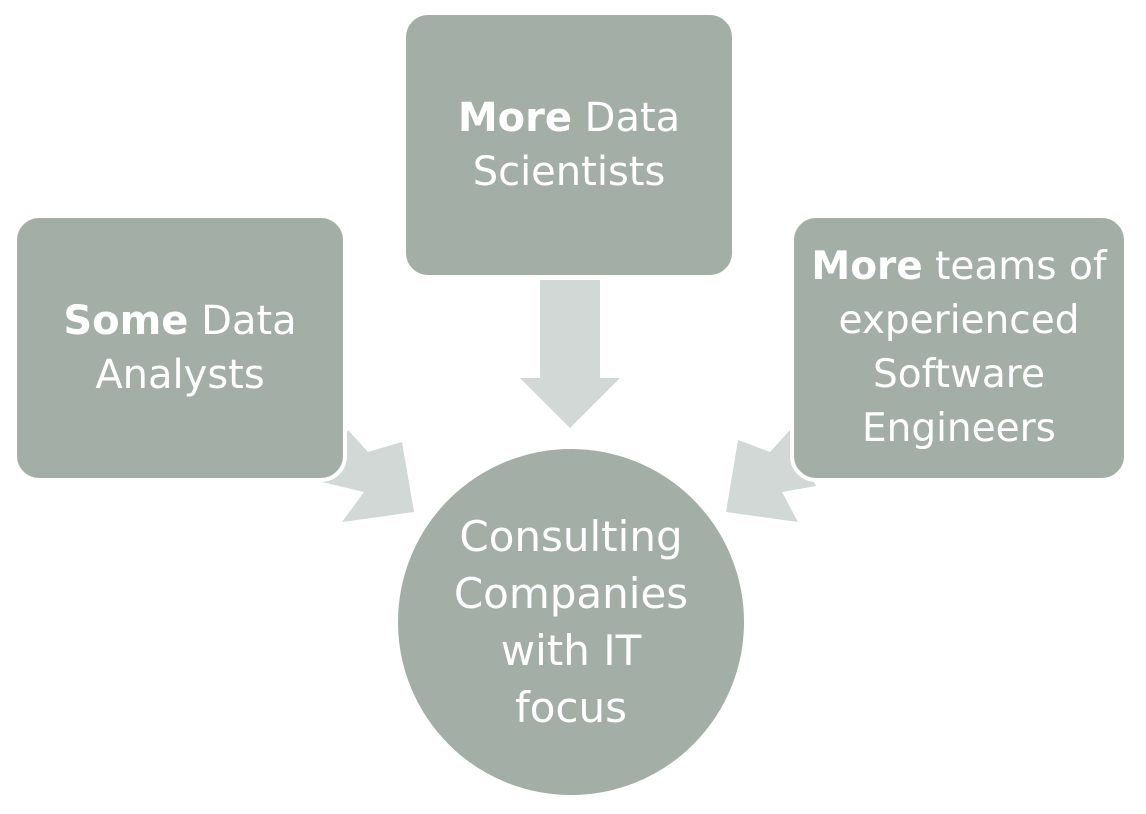 The image size is (1146, 814). I want to click on node-center-line4: focus, so click(571, 707).